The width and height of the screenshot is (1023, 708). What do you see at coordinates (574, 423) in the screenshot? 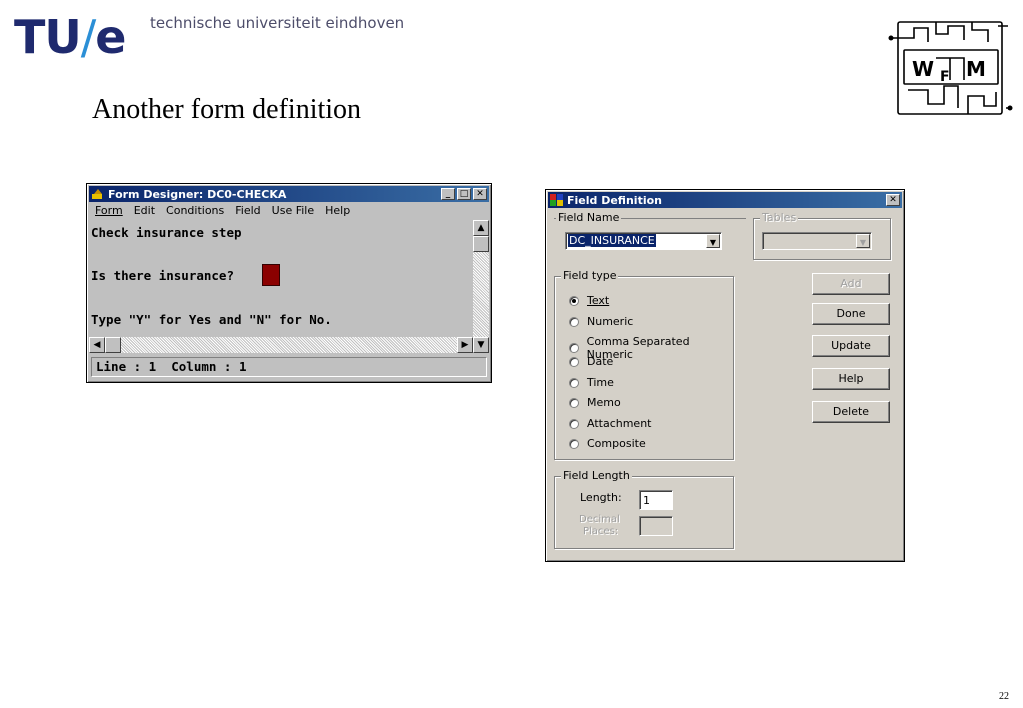
I see `radio-attachment-indicator` at bounding box center [574, 423].